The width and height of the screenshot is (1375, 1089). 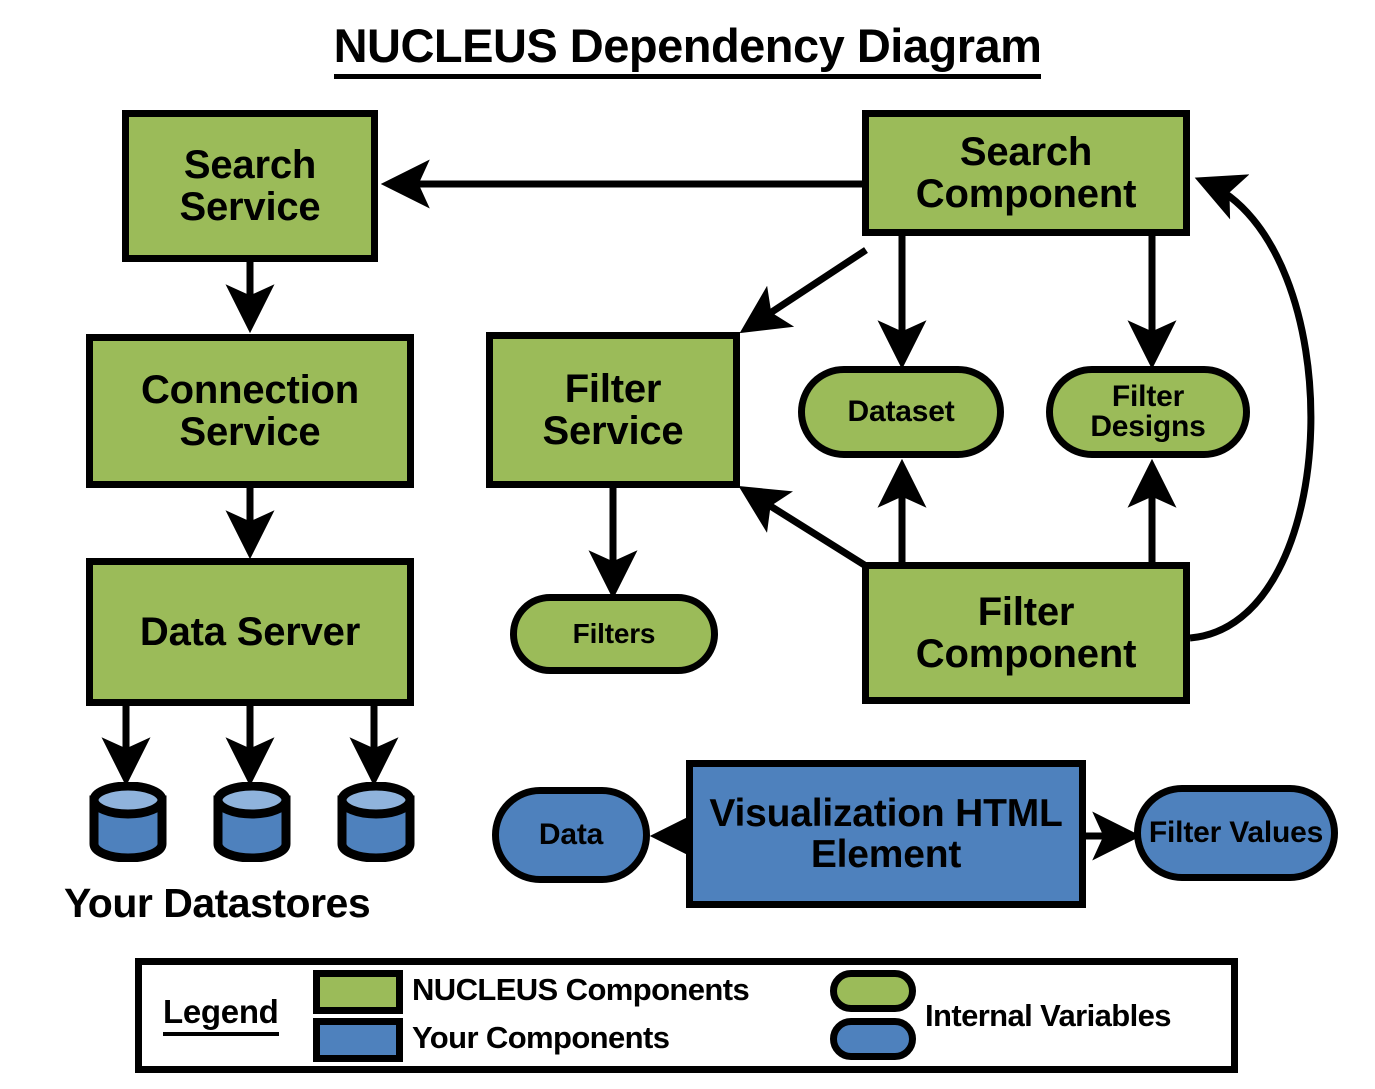 I want to click on node-visualization-html-element-label: Visualization HTML Element, so click(x=886, y=833).